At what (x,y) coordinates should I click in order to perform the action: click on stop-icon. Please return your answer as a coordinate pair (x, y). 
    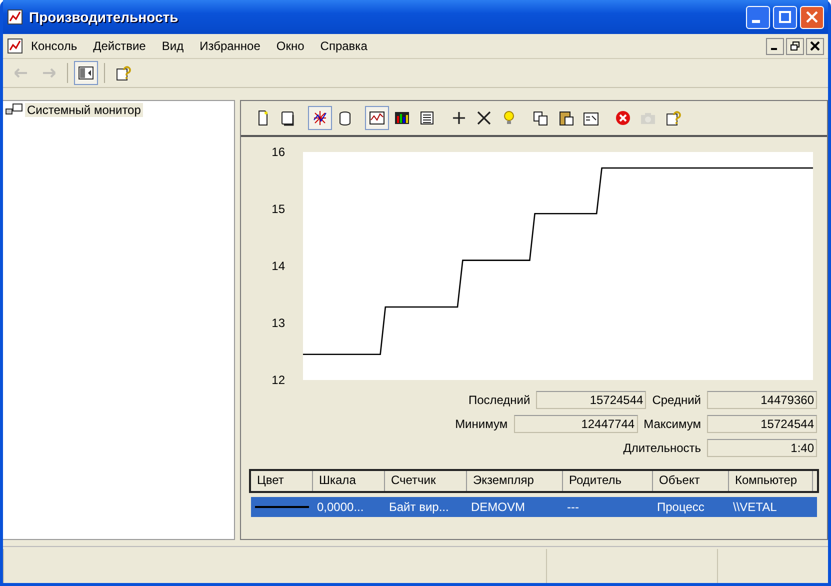
    Looking at the image, I should click on (623, 118).